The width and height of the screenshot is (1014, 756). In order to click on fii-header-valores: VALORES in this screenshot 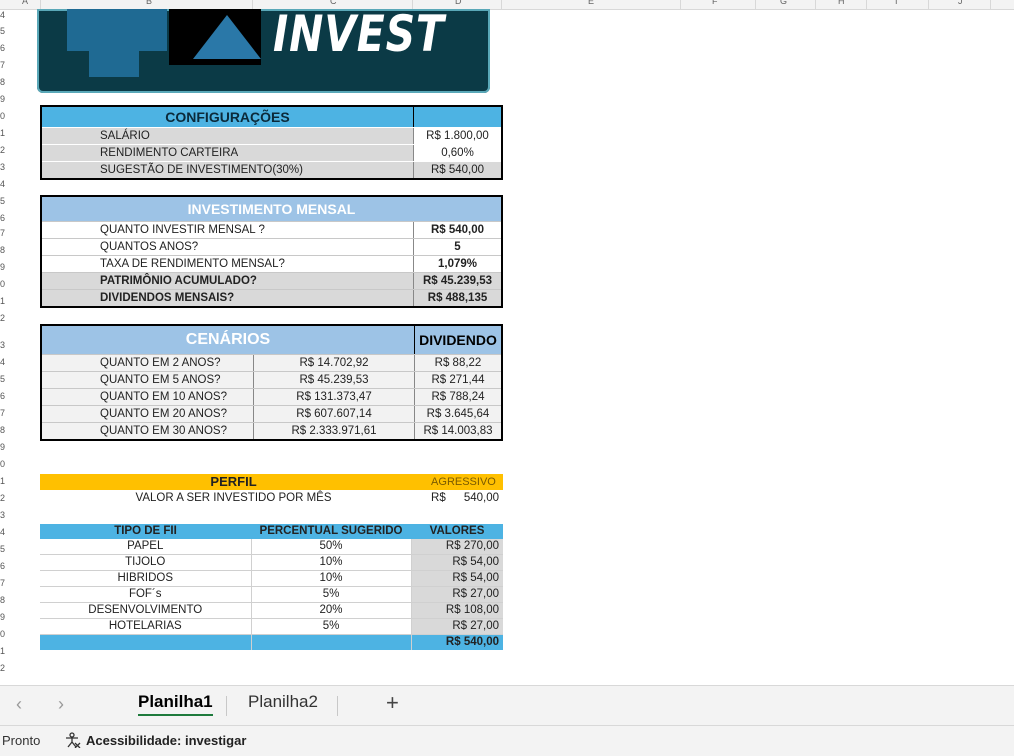, I will do `click(457, 531)`.